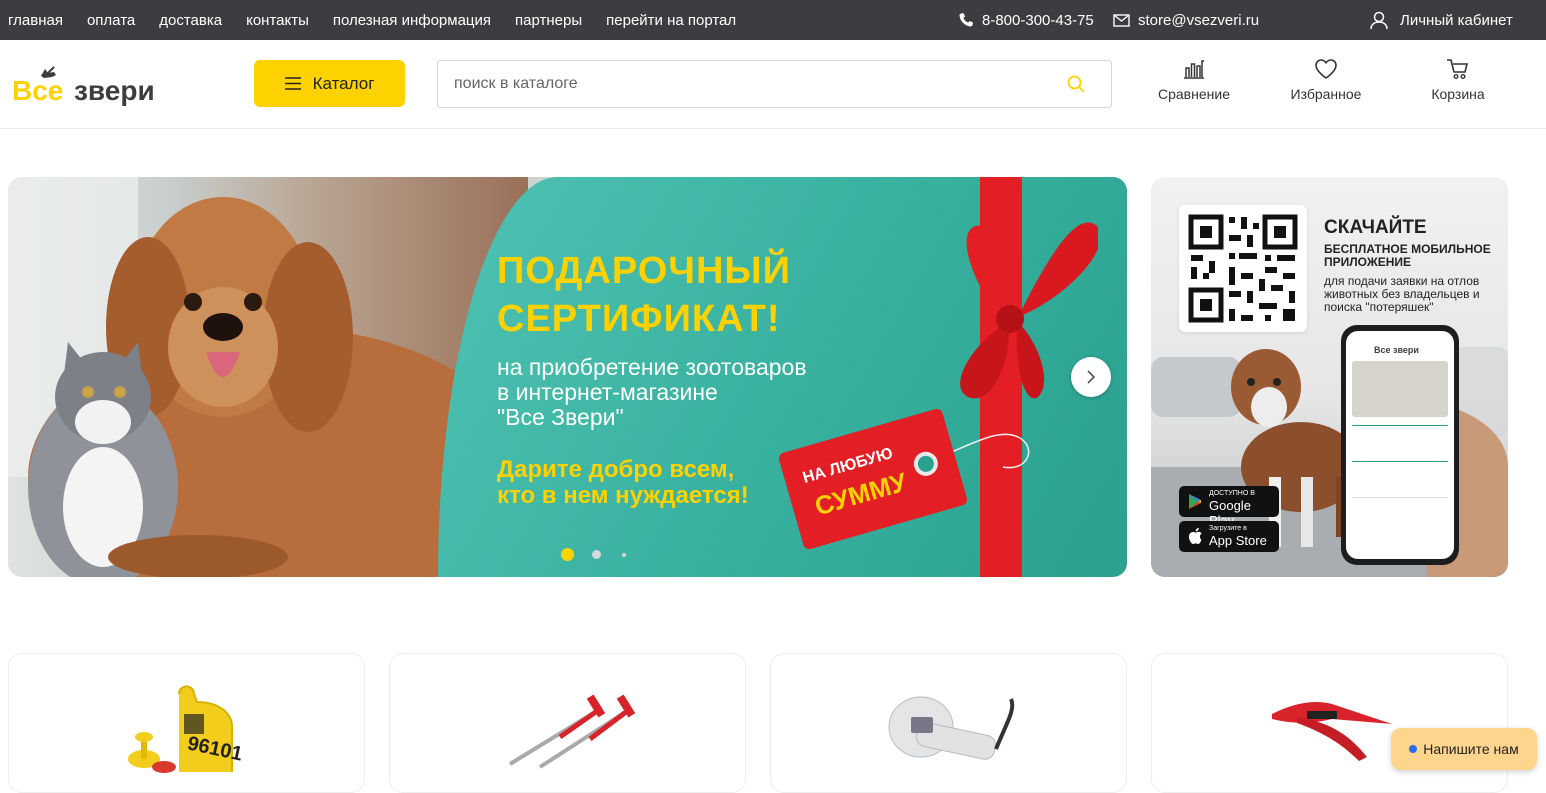 This screenshot has width=1546, height=793. Describe the element at coordinates (1076, 84) in the screenshot. I see `search-icon` at that location.